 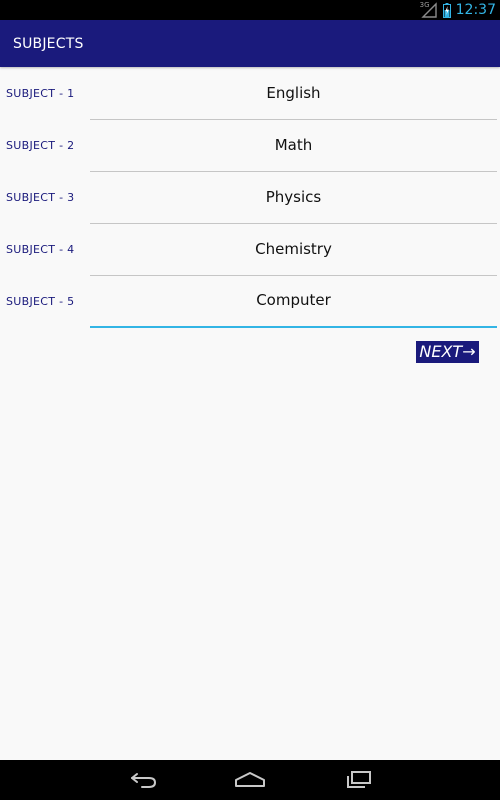 I want to click on network-type: 3G, so click(x=424, y=5).